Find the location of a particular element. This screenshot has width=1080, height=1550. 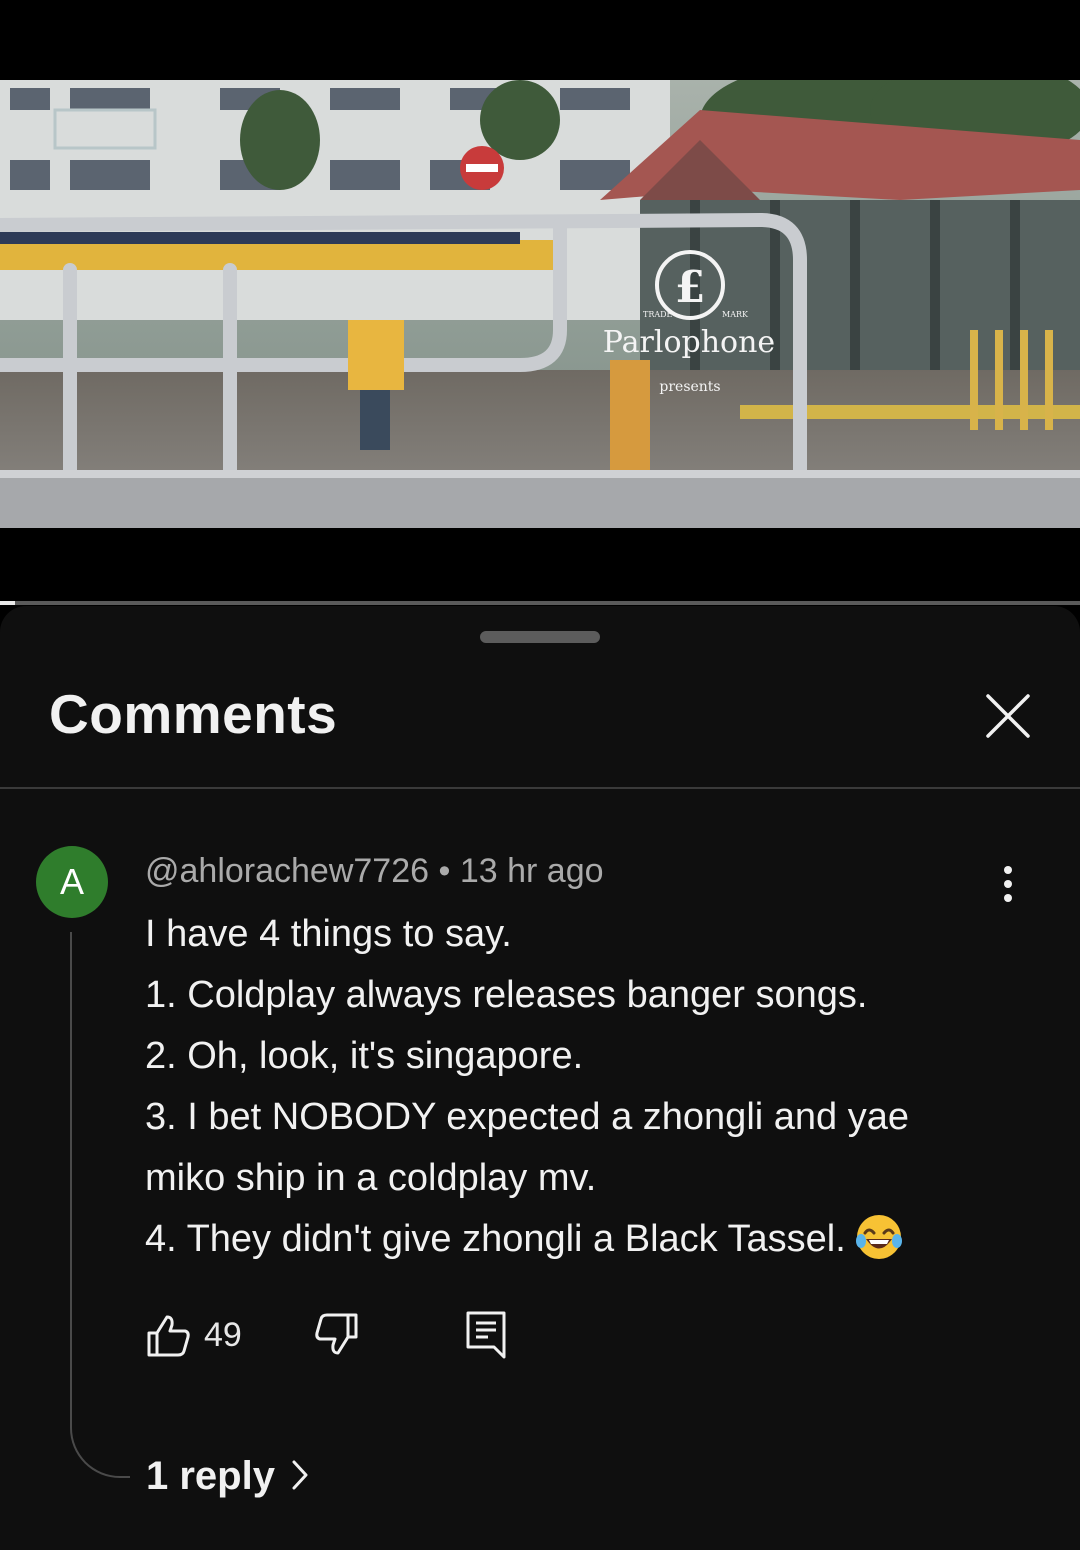

avatar: A is located at coordinates (72, 882).